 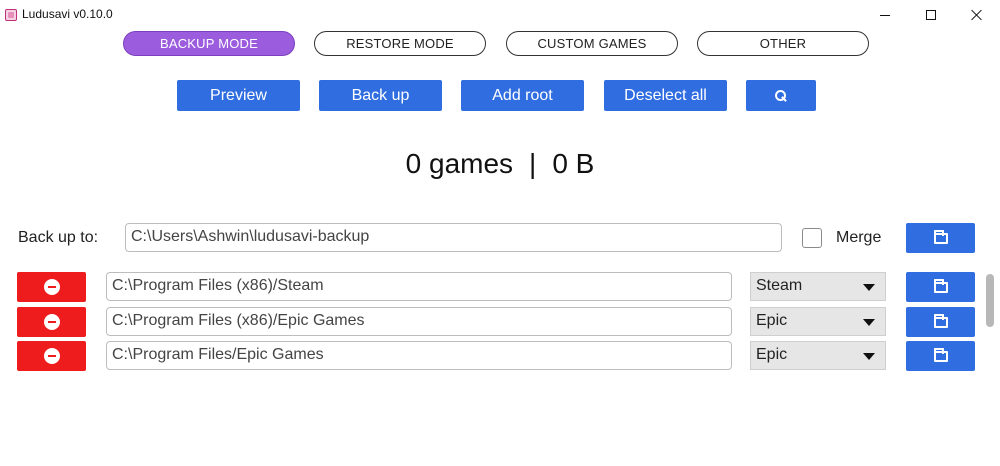 I want to click on close-icon, so click(x=977, y=15).